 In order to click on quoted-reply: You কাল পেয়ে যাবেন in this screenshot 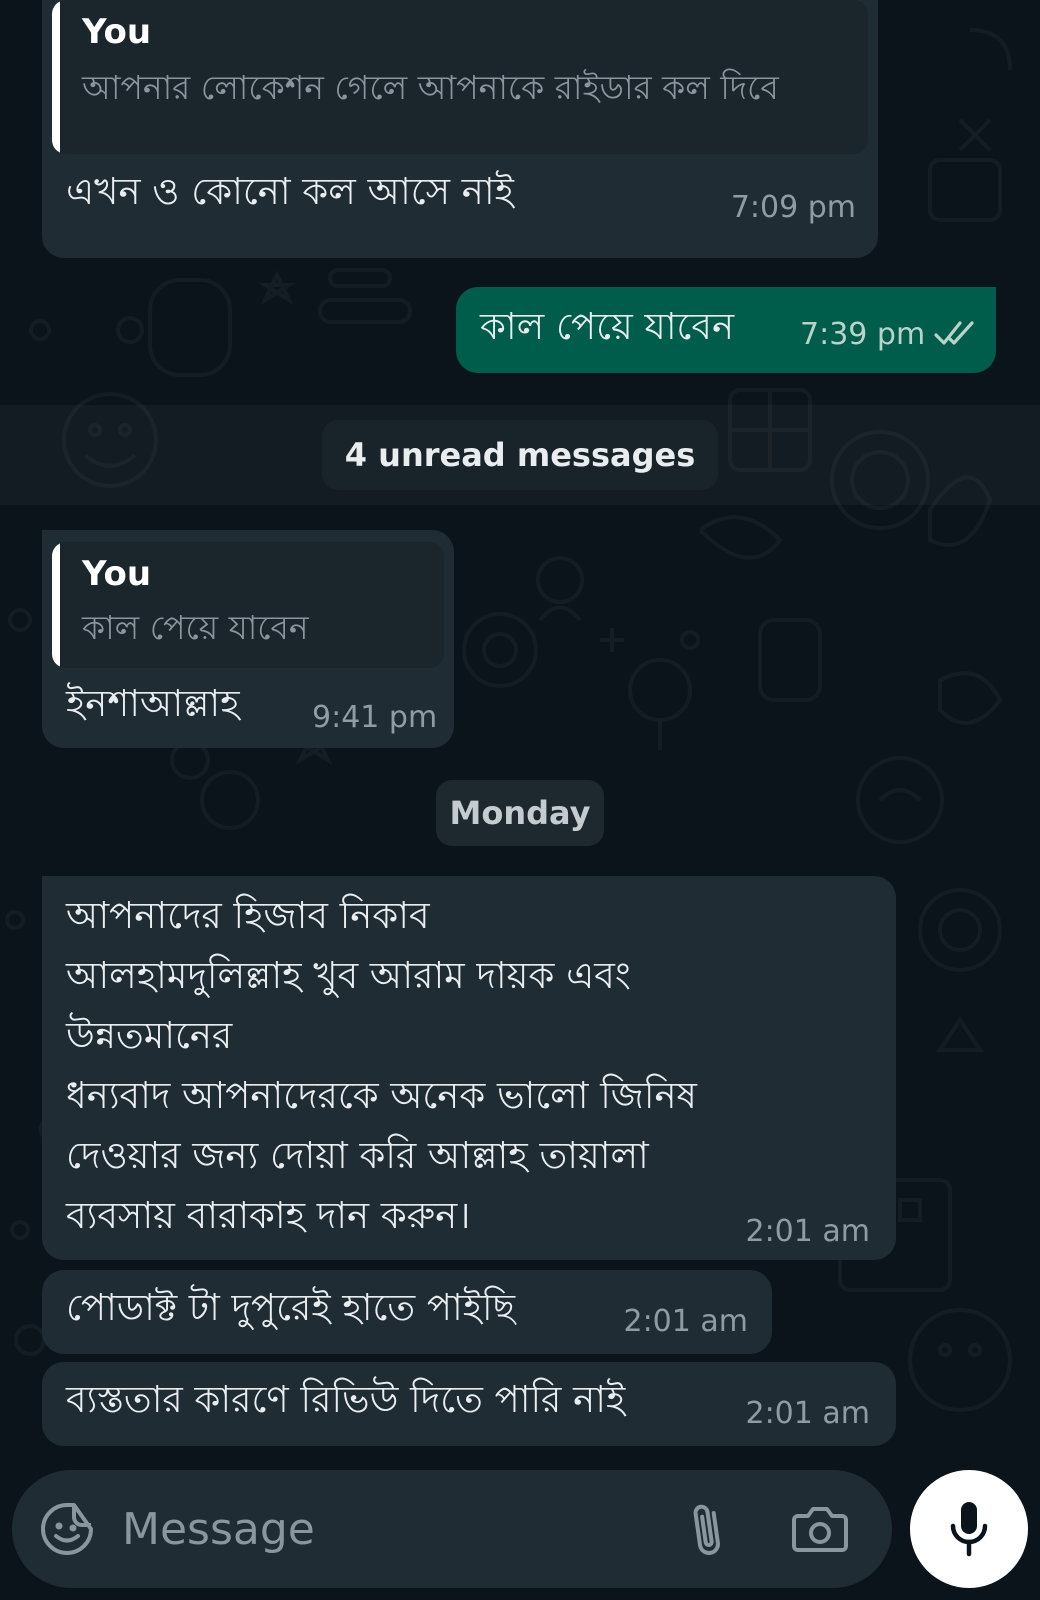, I will do `click(248, 605)`.